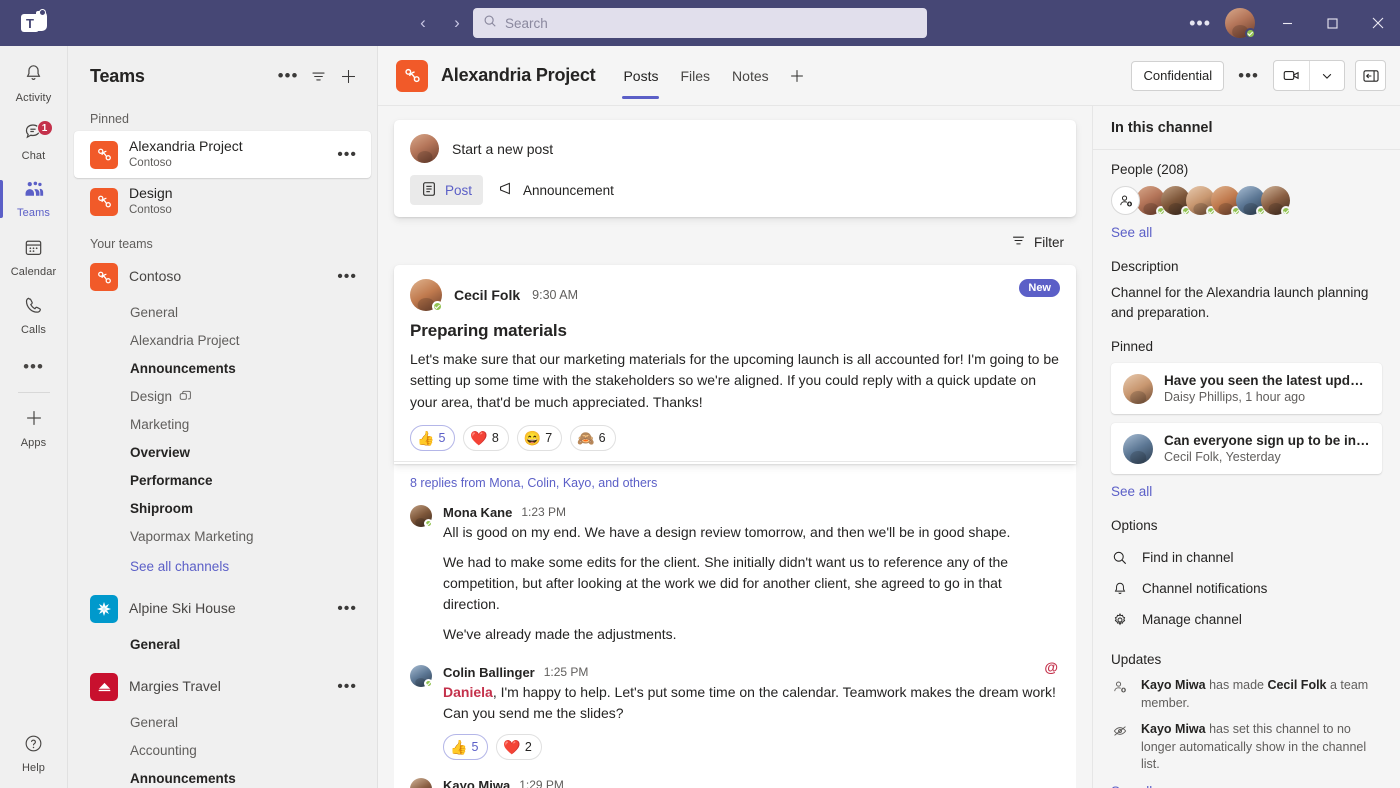 The width and height of the screenshot is (1400, 788). Describe the element at coordinates (34, 428) in the screenshot. I see `sidebar-item-apps: Apps` at that location.